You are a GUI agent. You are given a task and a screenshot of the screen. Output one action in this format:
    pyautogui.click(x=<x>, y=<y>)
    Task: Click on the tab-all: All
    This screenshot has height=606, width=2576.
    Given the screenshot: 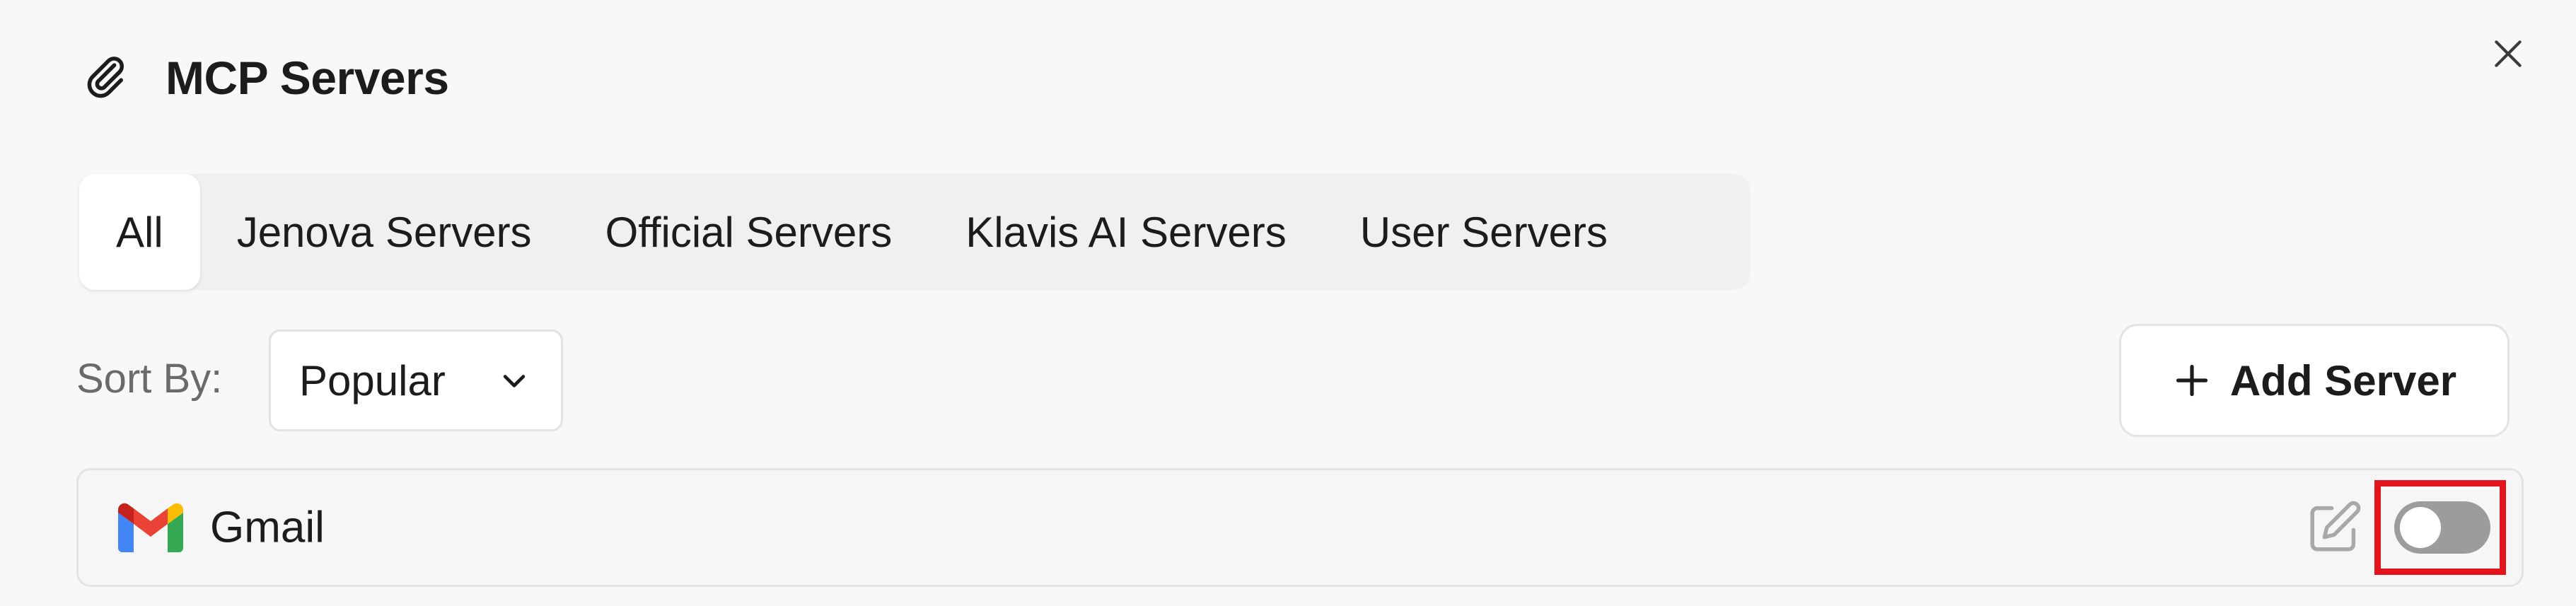 What is the action you would take?
    pyautogui.click(x=139, y=232)
    